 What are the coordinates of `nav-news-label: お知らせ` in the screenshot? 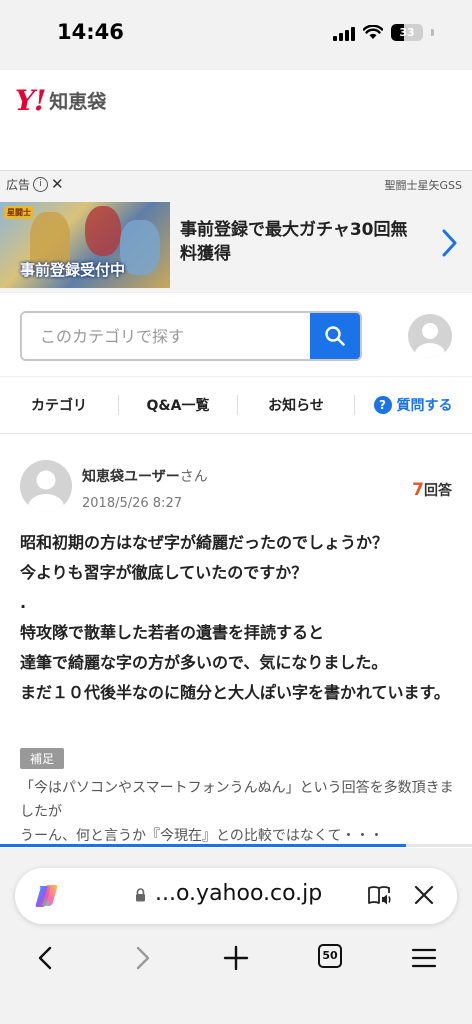 It's located at (296, 406).